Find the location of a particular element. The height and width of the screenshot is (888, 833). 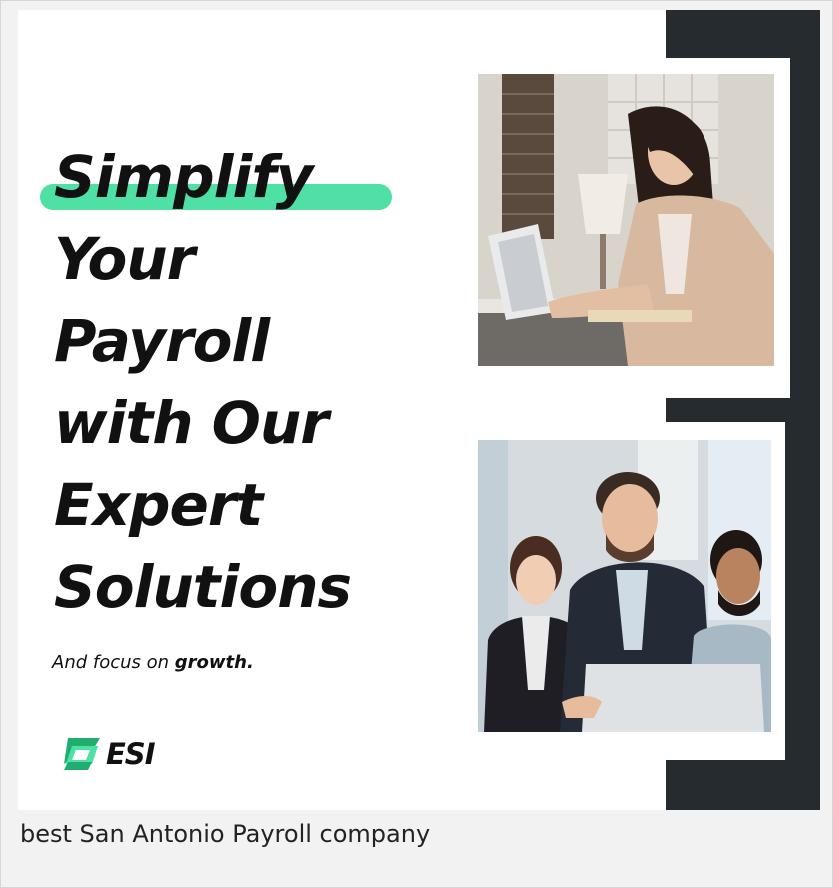

tagline-prefix: And focus on is located at coordinates (113, 662).